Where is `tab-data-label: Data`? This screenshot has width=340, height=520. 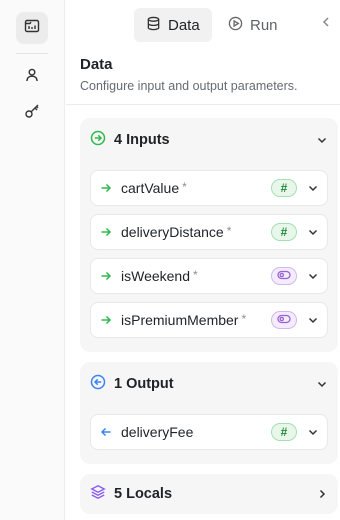
tab-data-label: Data is located at coordinates (184, 25).